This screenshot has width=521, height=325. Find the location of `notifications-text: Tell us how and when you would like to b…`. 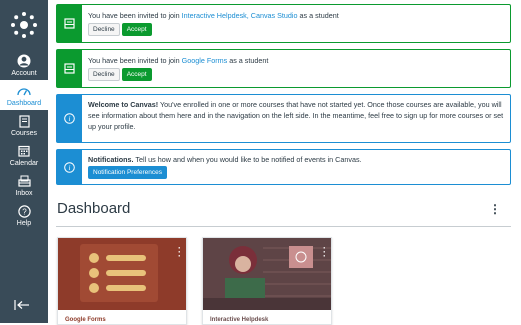

notifications-text: Tell us how and when you would like to b… is located at coordinates (247, 159).